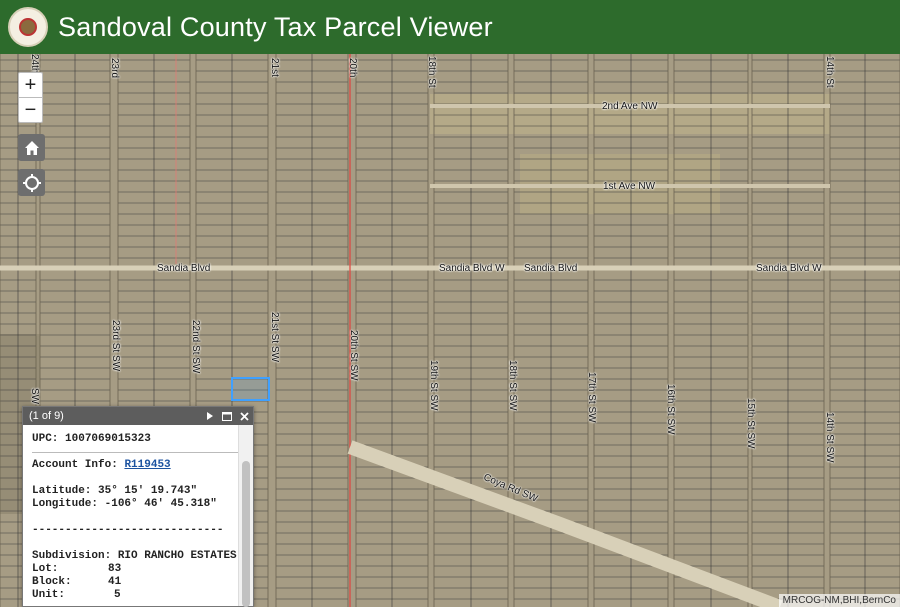  Describe the element at coordinates (244, 416) in the screenshot. I see `close-icon` at that location.